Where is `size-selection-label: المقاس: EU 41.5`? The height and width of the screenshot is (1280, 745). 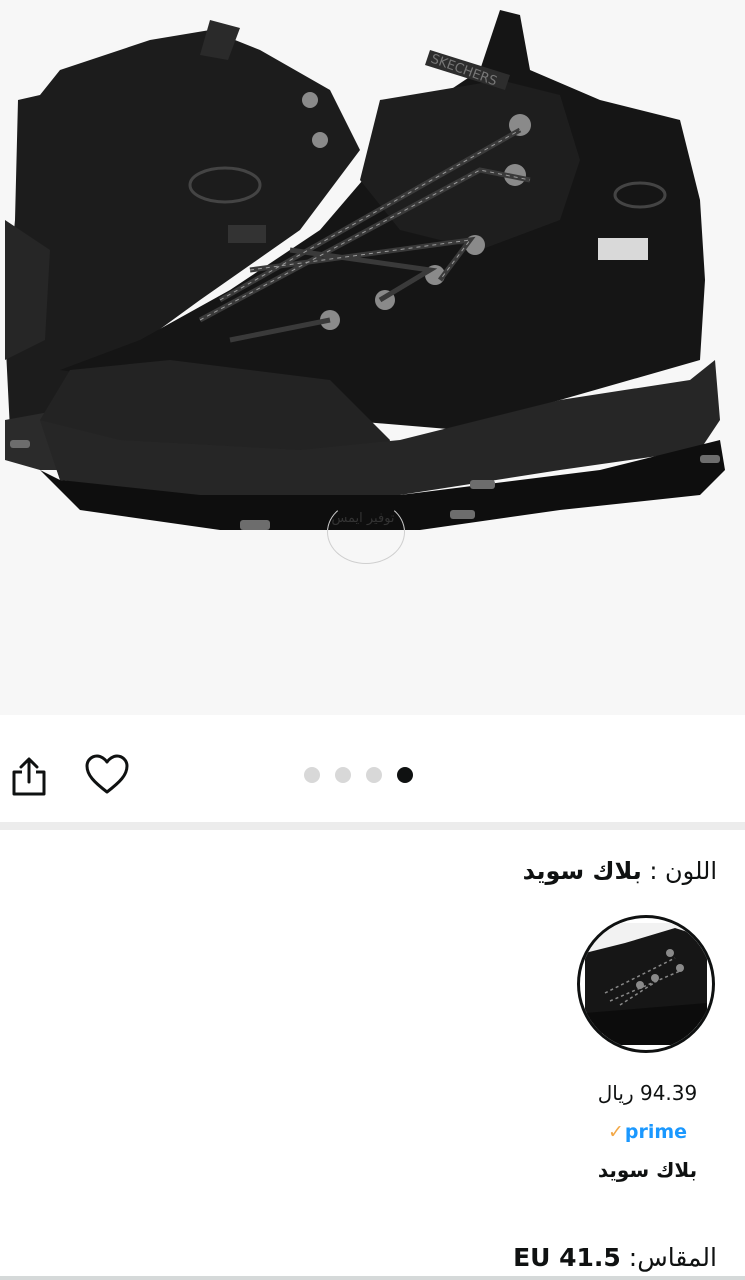
size-selection-label: المقاس: EU 41.5 is located at coordinates (615, 1257).